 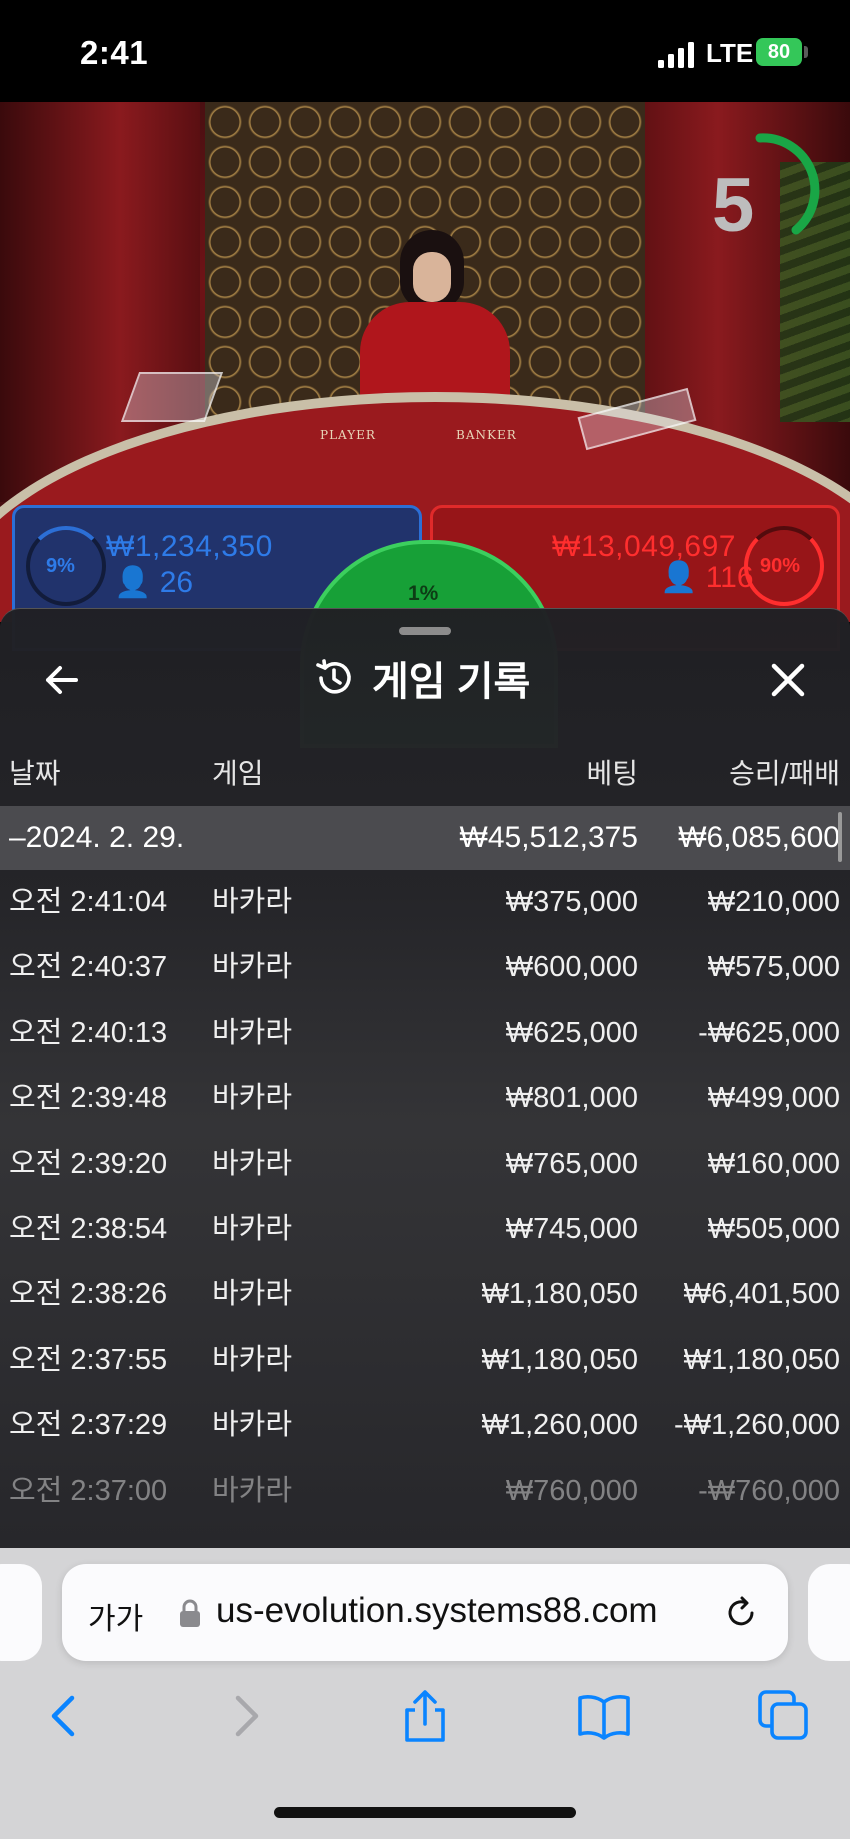 What do you see at coordinates (88, 1294) in the screenshot?
I see `row-time: 오전 2:38:26` at bounding box center [88, 1294].